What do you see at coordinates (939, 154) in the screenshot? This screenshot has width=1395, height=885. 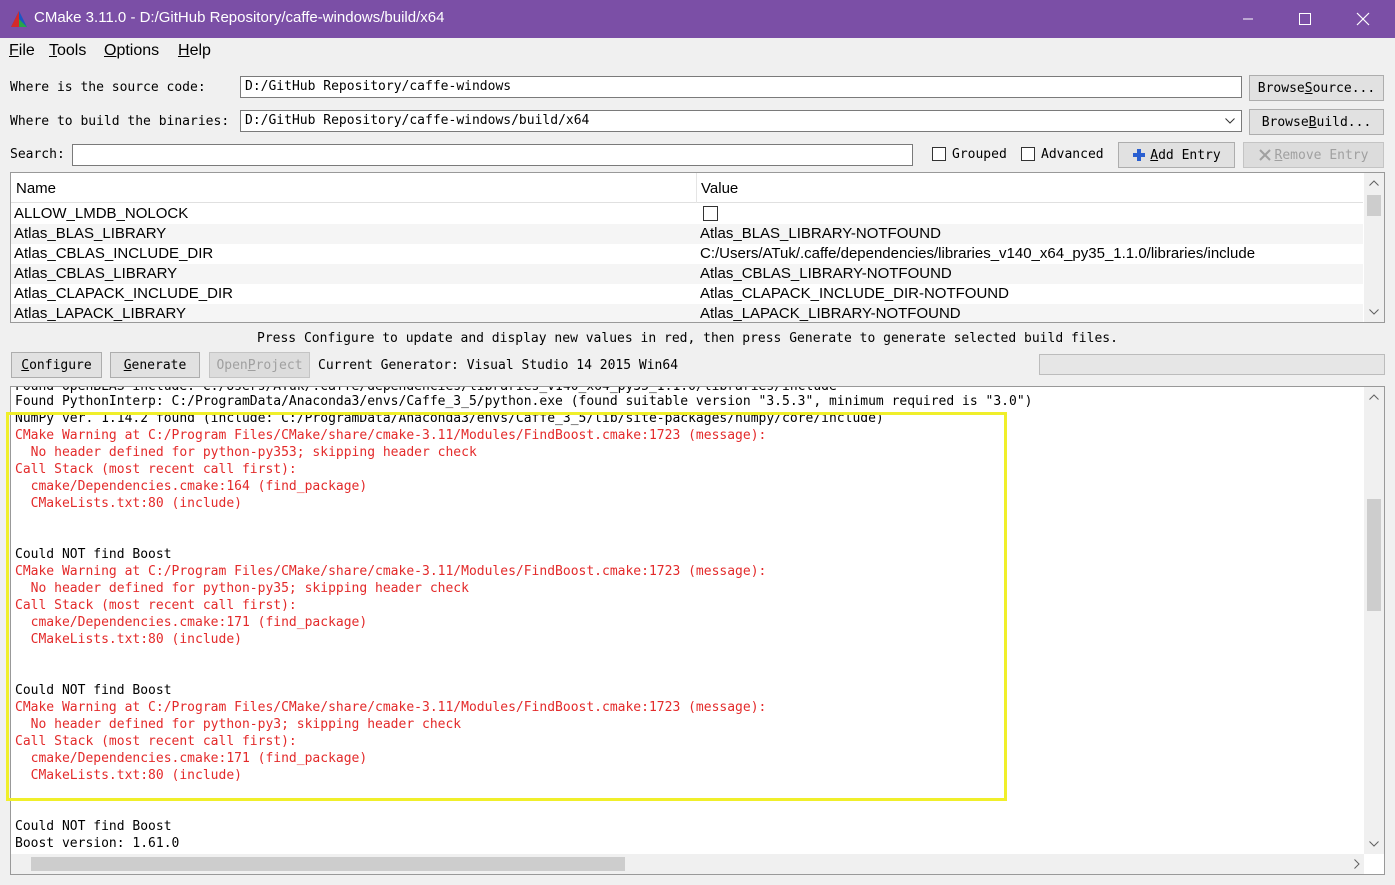 I see `grouped-checkbox` at bounding box center [939, 154].